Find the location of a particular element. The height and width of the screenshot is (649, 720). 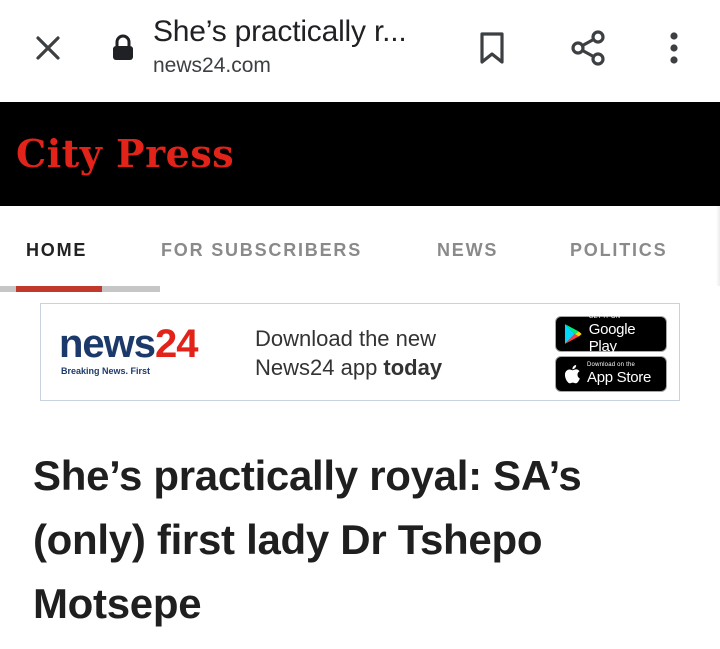

news24-logo-number: 24 is located at coordinates (176, 344).